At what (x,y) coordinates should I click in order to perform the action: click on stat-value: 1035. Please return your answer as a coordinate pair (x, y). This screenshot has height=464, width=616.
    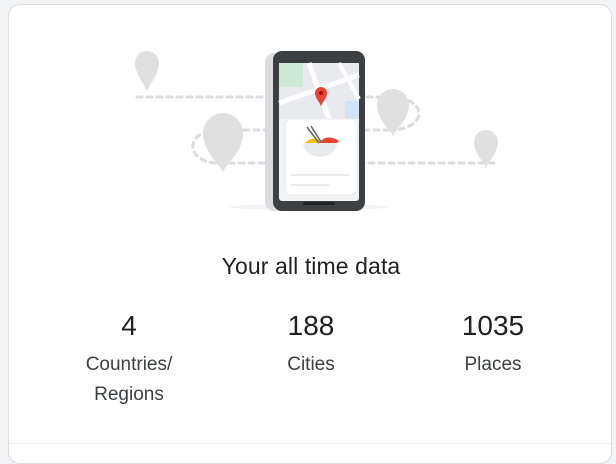
    Looking at the image, I should click on (493, 325).